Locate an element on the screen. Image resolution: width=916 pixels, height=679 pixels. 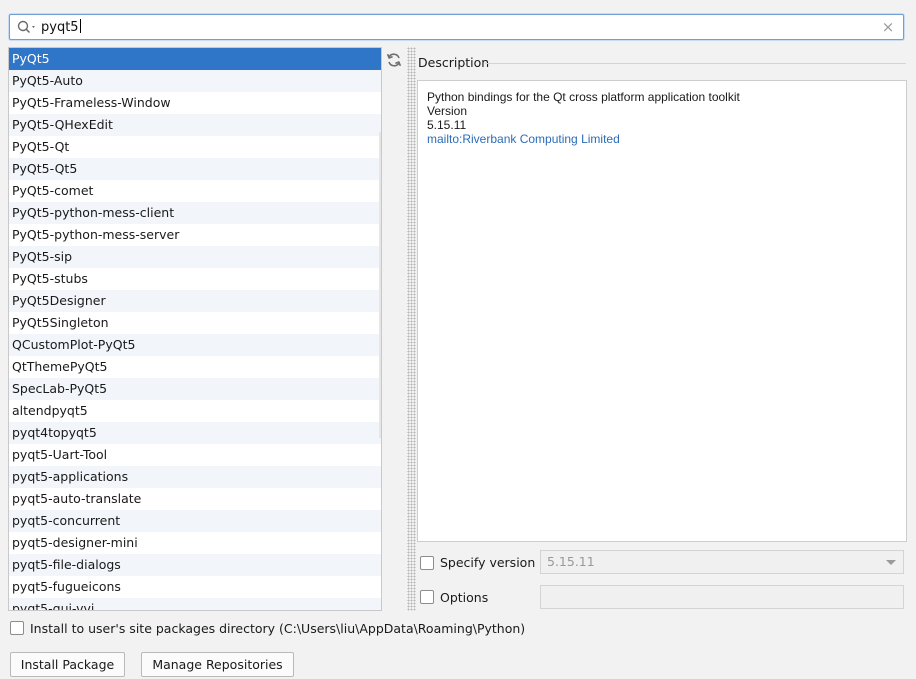
package-list-item: PyQt5-QHexEdit is located at coordinates (195, 125).